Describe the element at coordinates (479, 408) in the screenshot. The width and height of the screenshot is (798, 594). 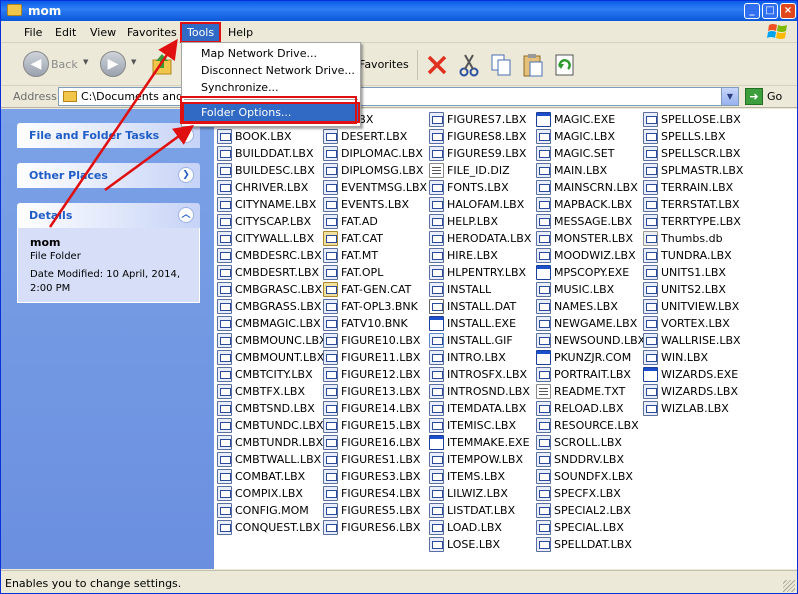
I see `file-item: ITEMDATA.LBX` at that location.